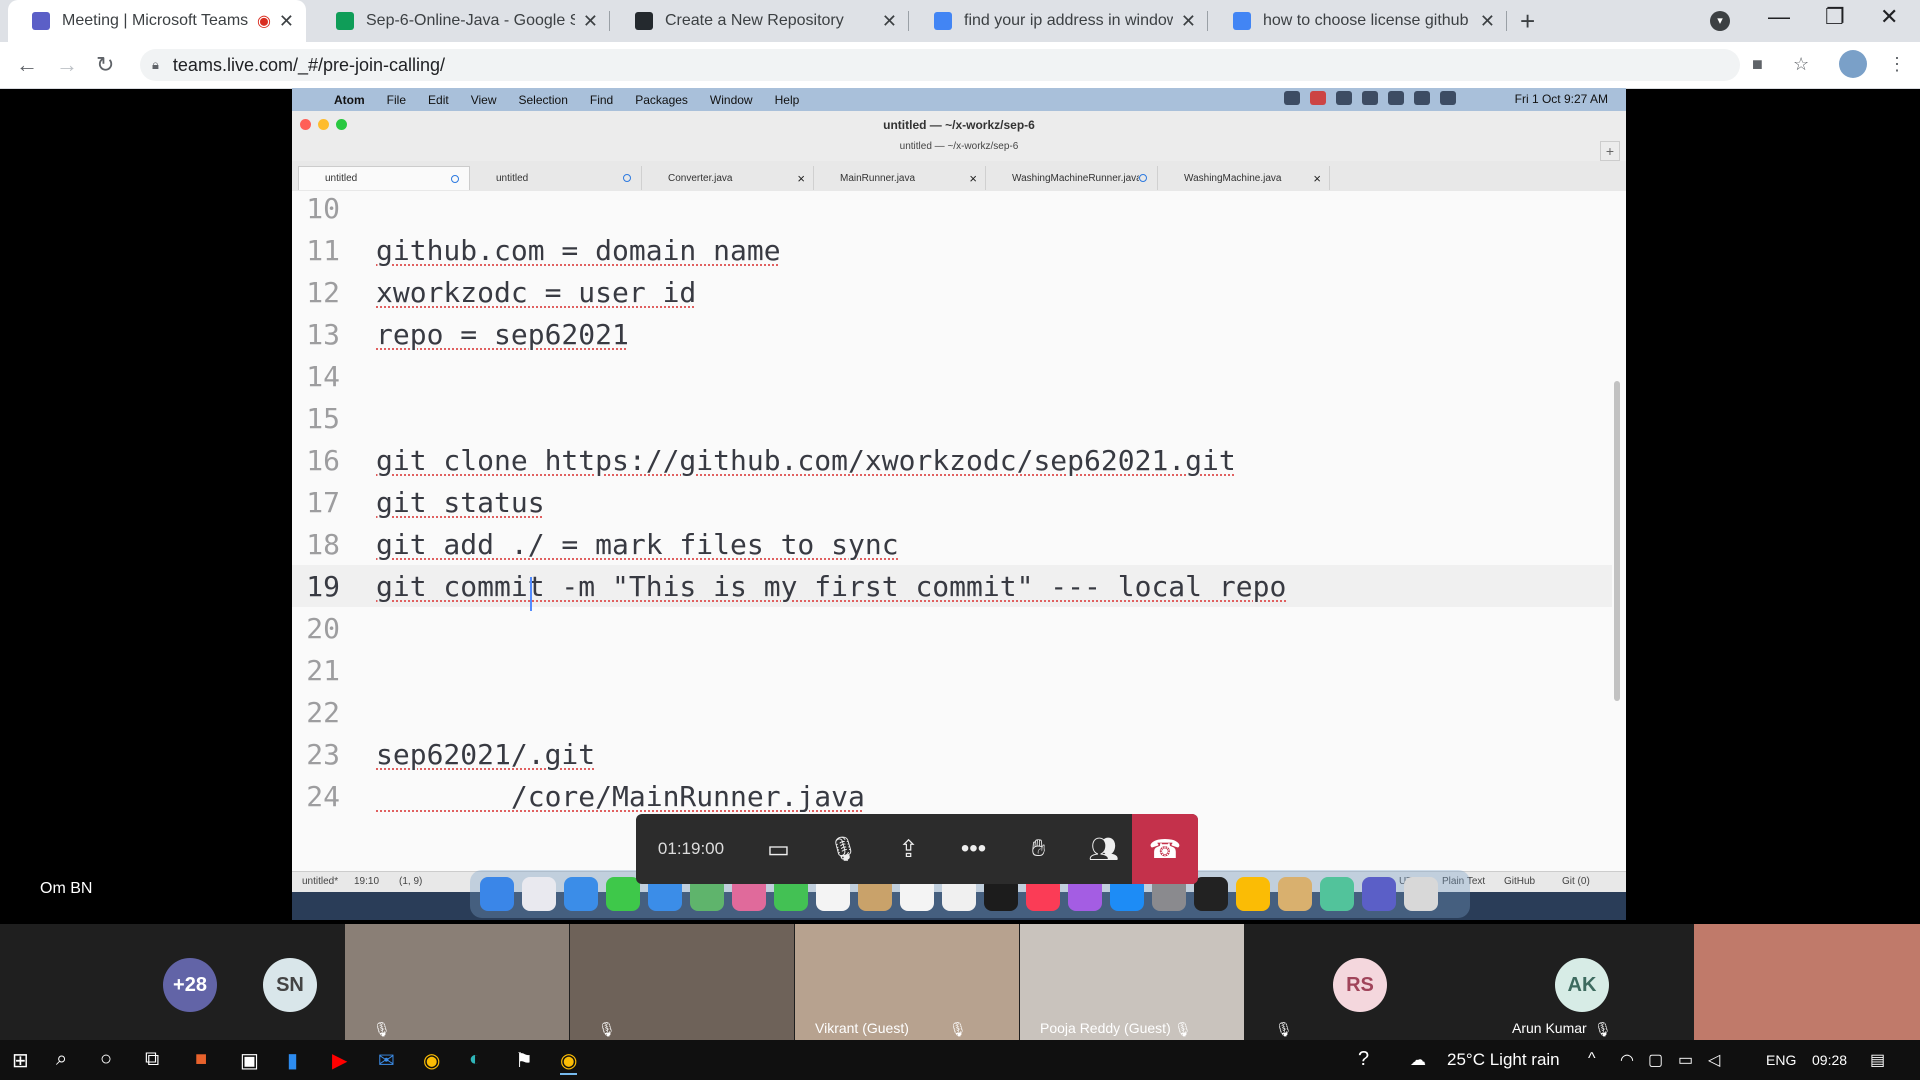 The image size is (1920, 1080). I want to click on battery-icon: ▭, so click(1685, 1060).